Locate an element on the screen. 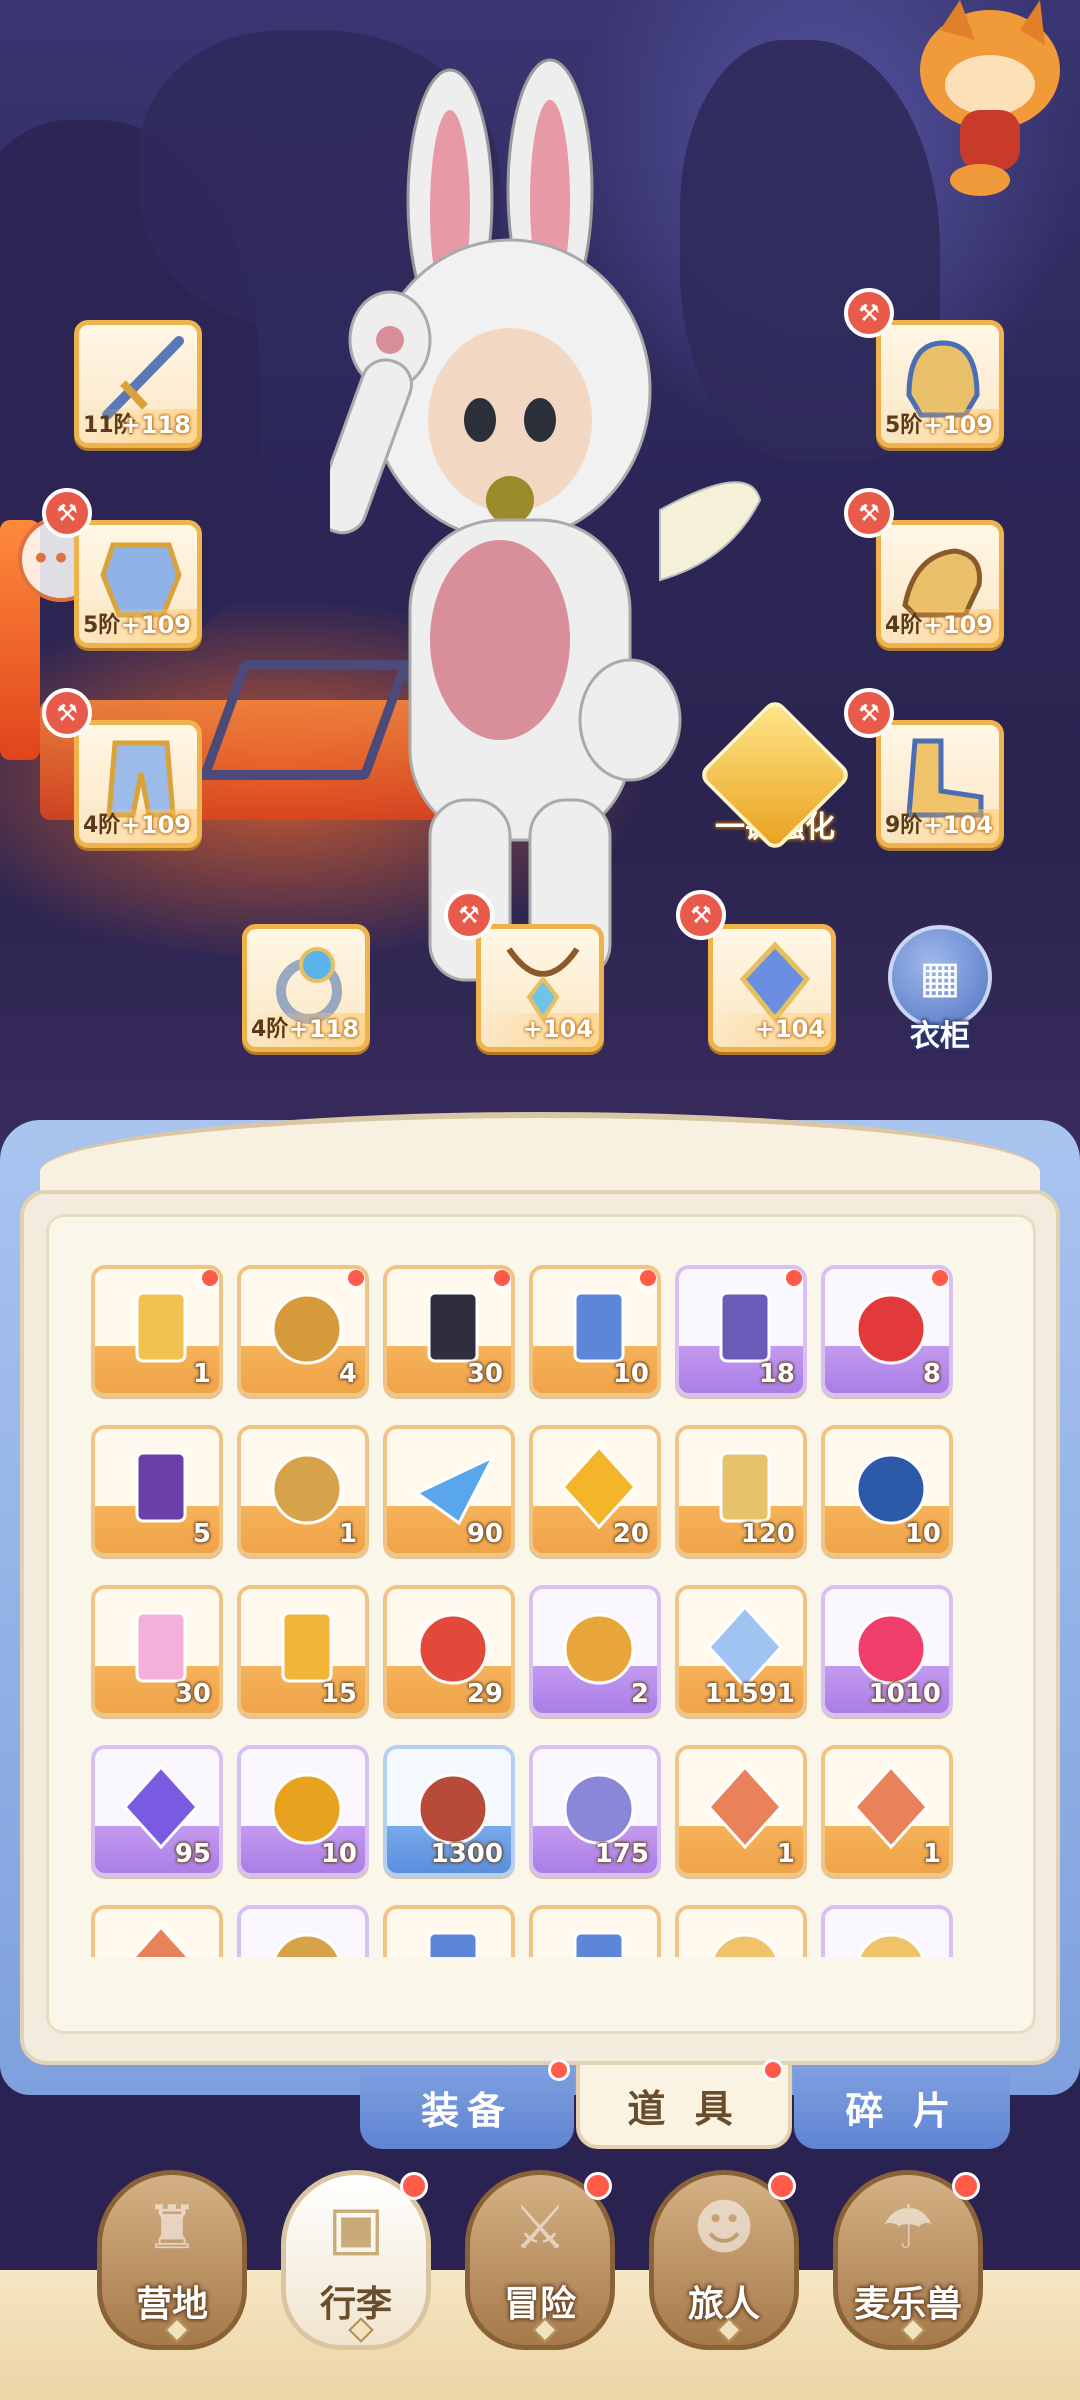  wardrobe-label: 衣柜 is located at coordinates (940, 1036).